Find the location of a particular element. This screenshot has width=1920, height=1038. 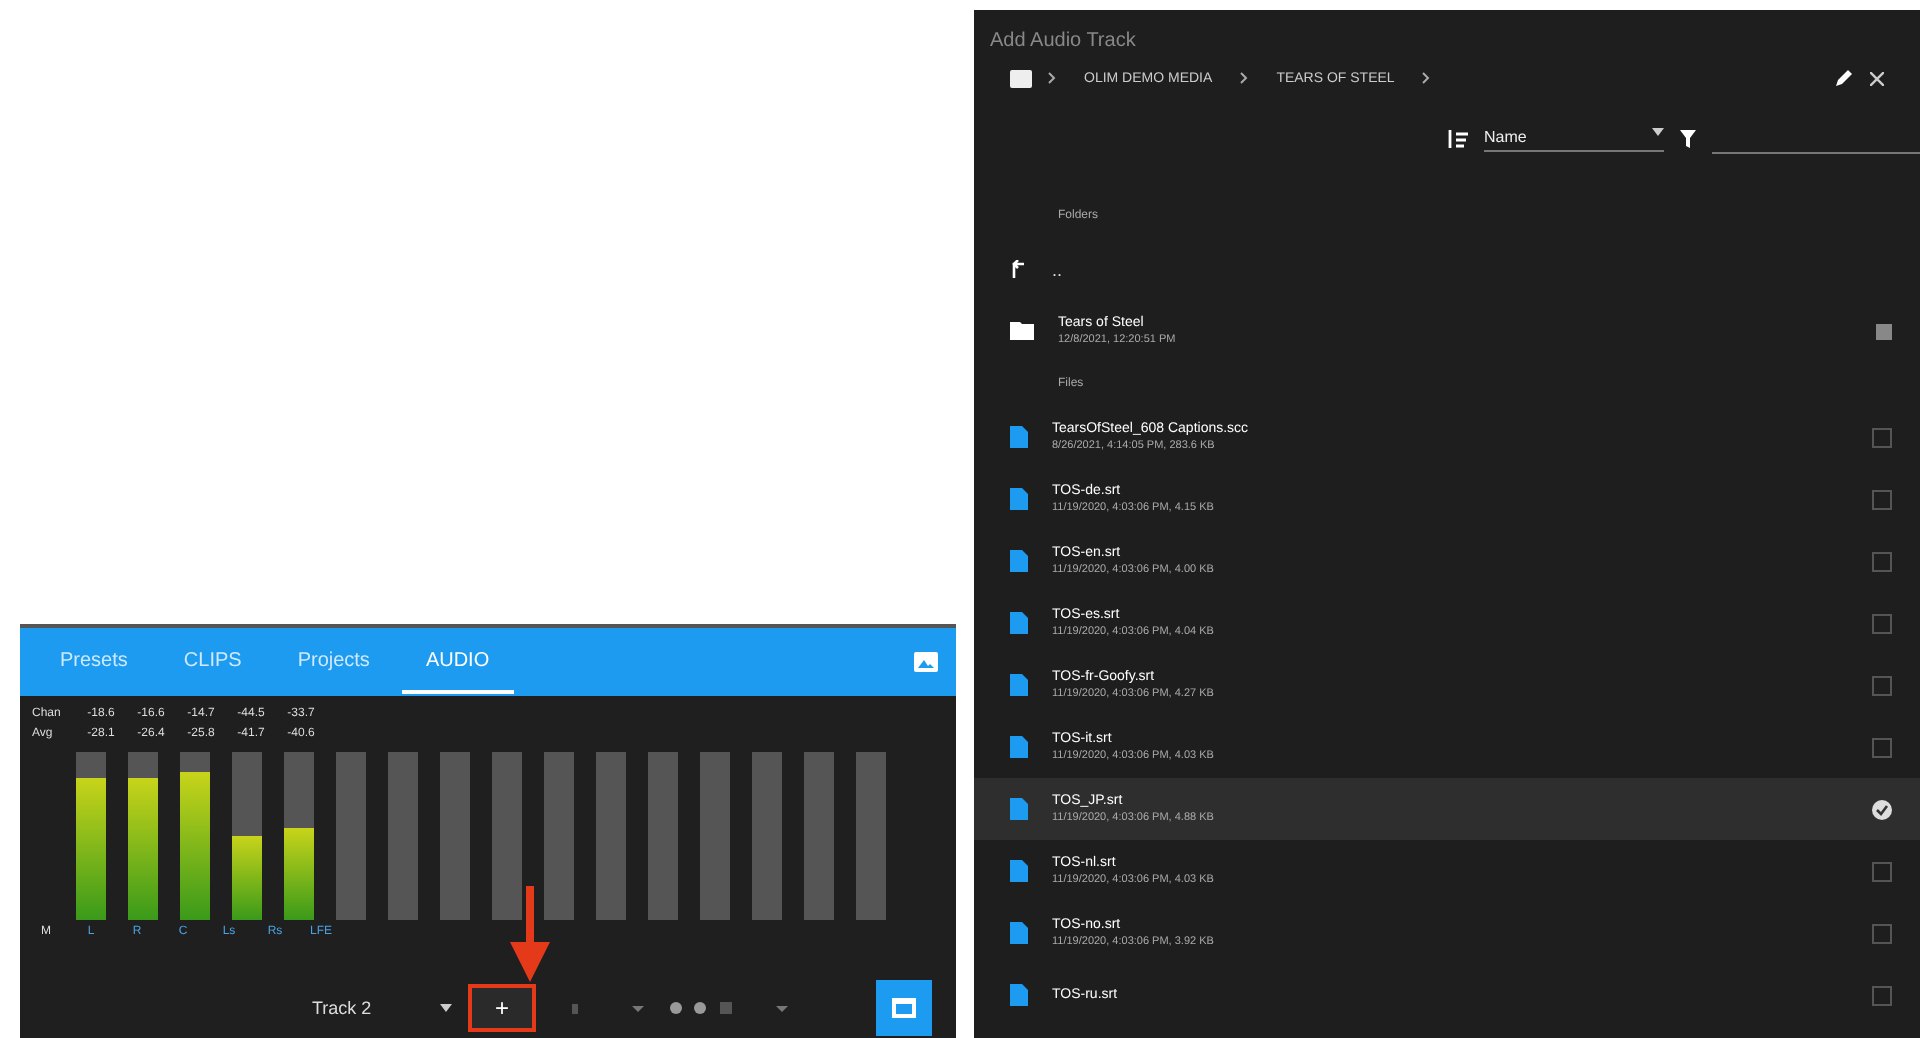

up-arrow-icon is located at coordinates (1019, 269).